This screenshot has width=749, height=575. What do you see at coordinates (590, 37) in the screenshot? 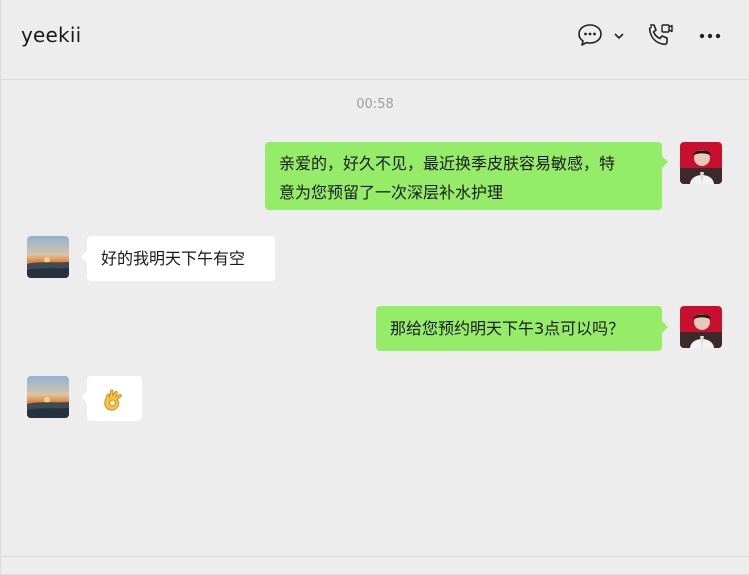
I see `chat-bubble-icon` at bounding box center [590, 37].